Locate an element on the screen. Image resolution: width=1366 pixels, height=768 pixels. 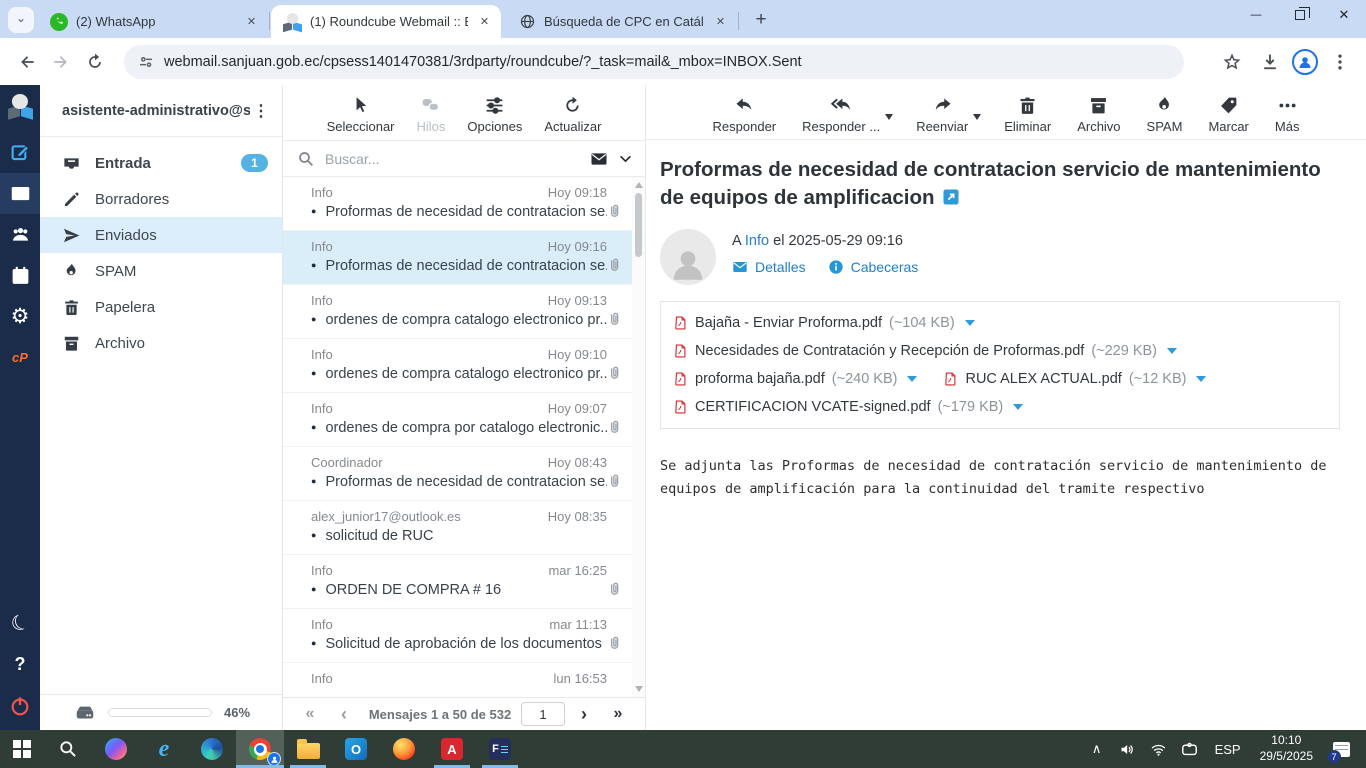
taskbar-chrome-button is located at coordinates (260, 749).